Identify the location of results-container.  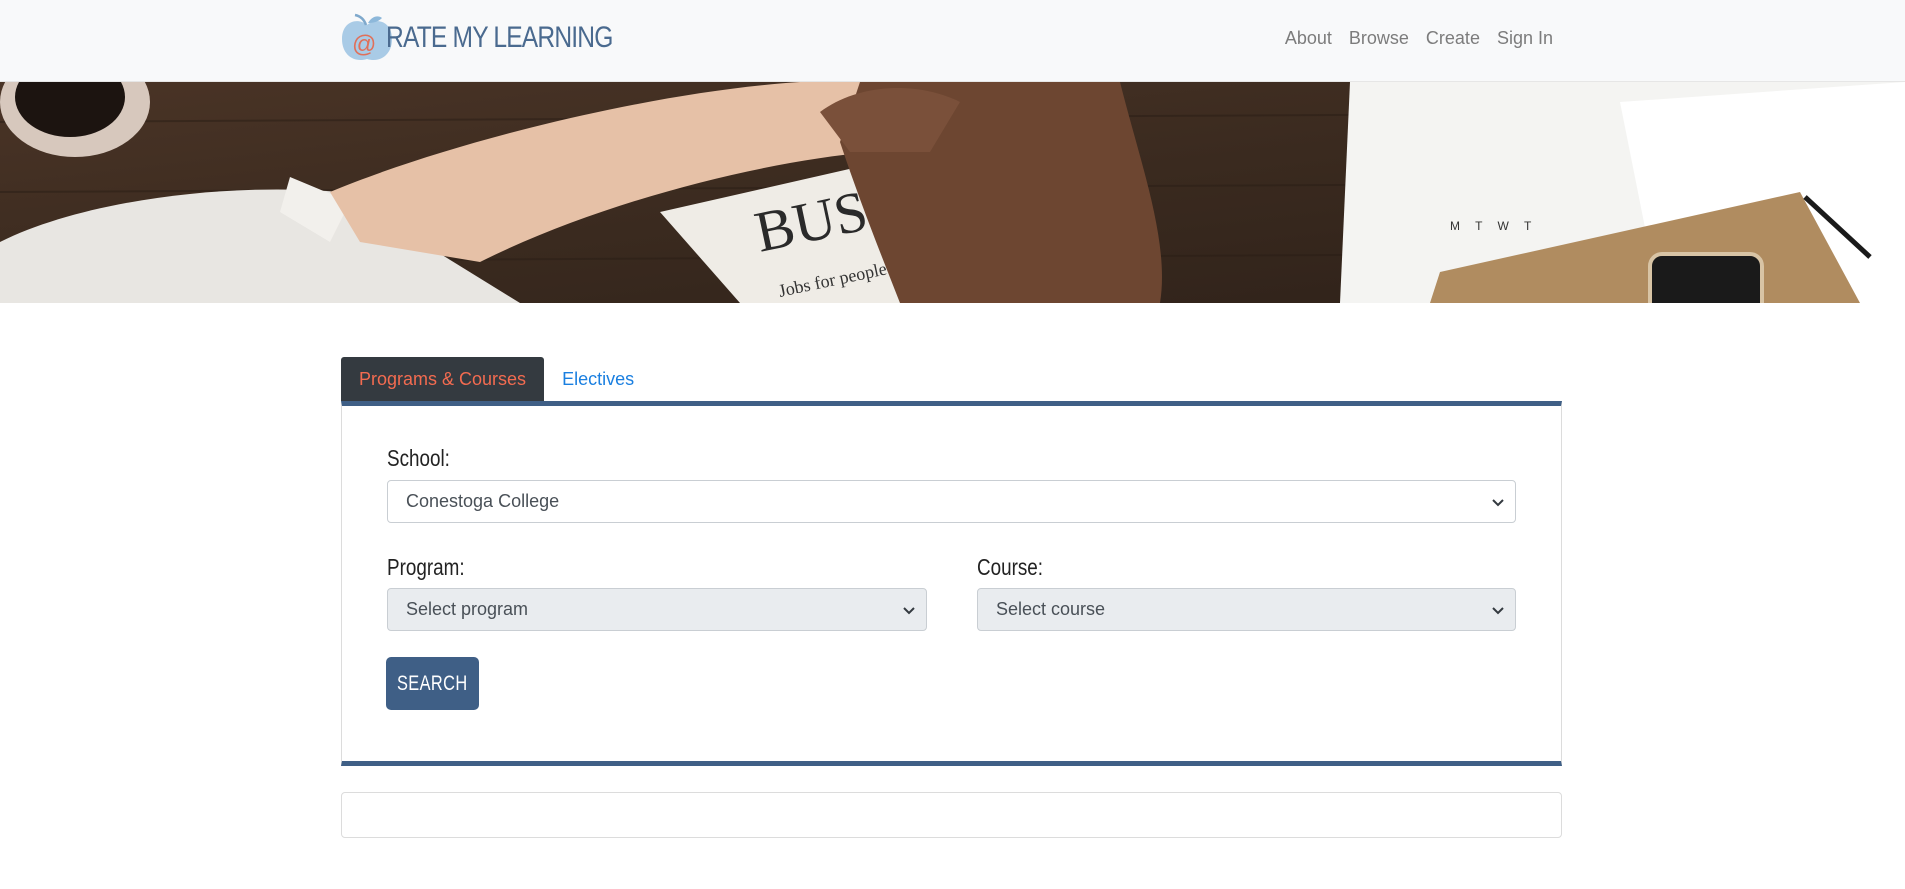
(951, 815).